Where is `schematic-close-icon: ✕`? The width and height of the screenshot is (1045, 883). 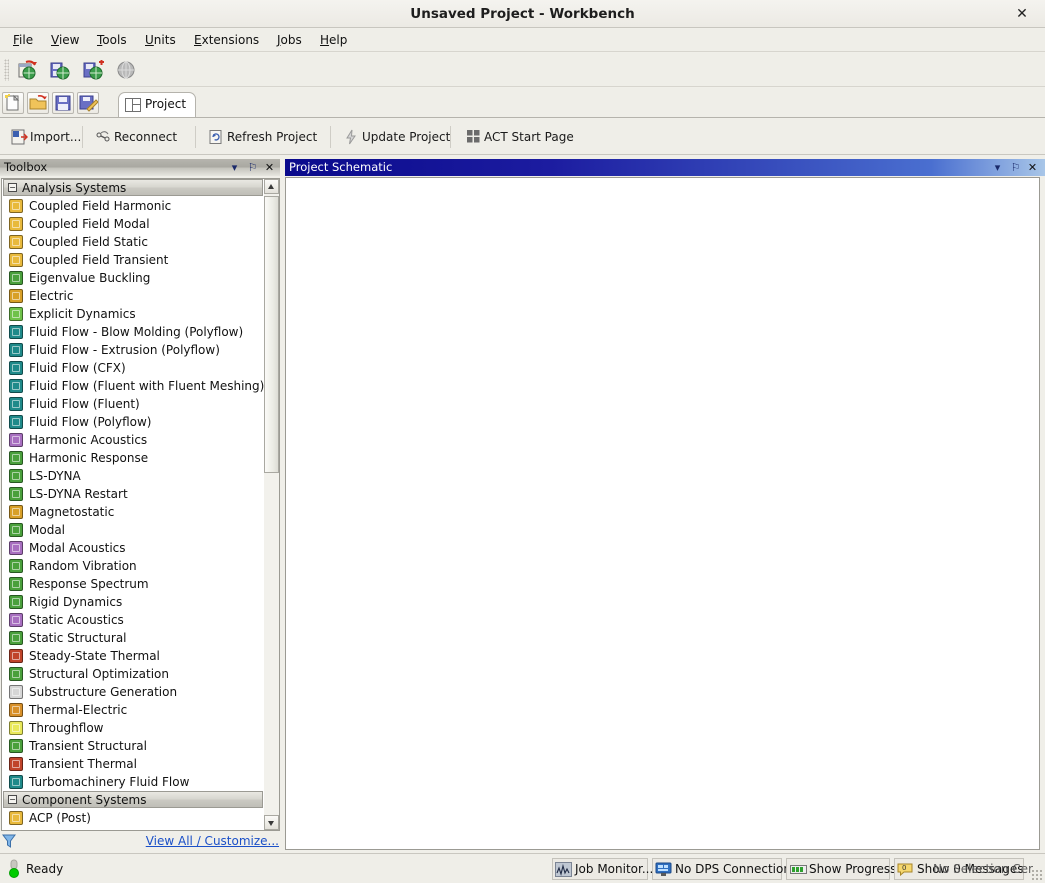
schematic-close-icon: ✕ is located at coordinates (1032, 167).